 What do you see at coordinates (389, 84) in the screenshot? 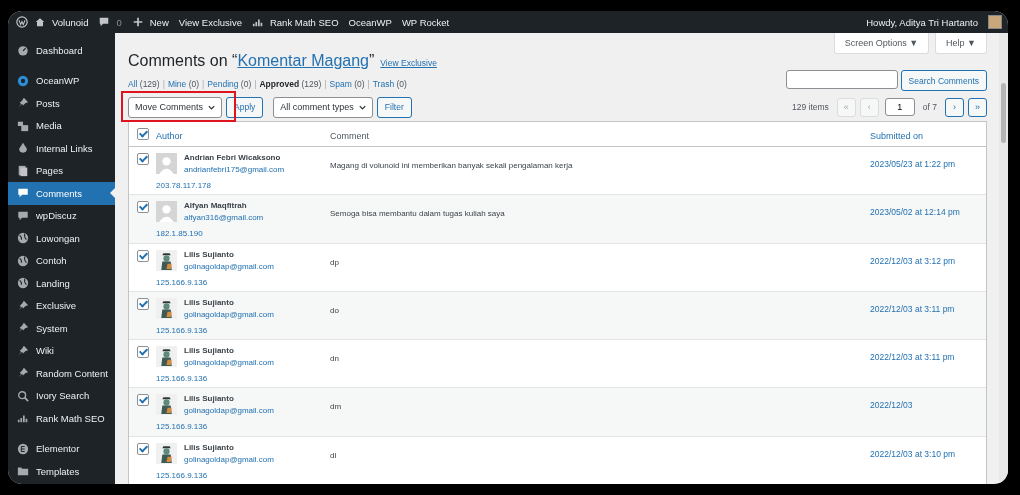
I see `status-filter-link: Trash (0)` at bounding box center [389, 84].